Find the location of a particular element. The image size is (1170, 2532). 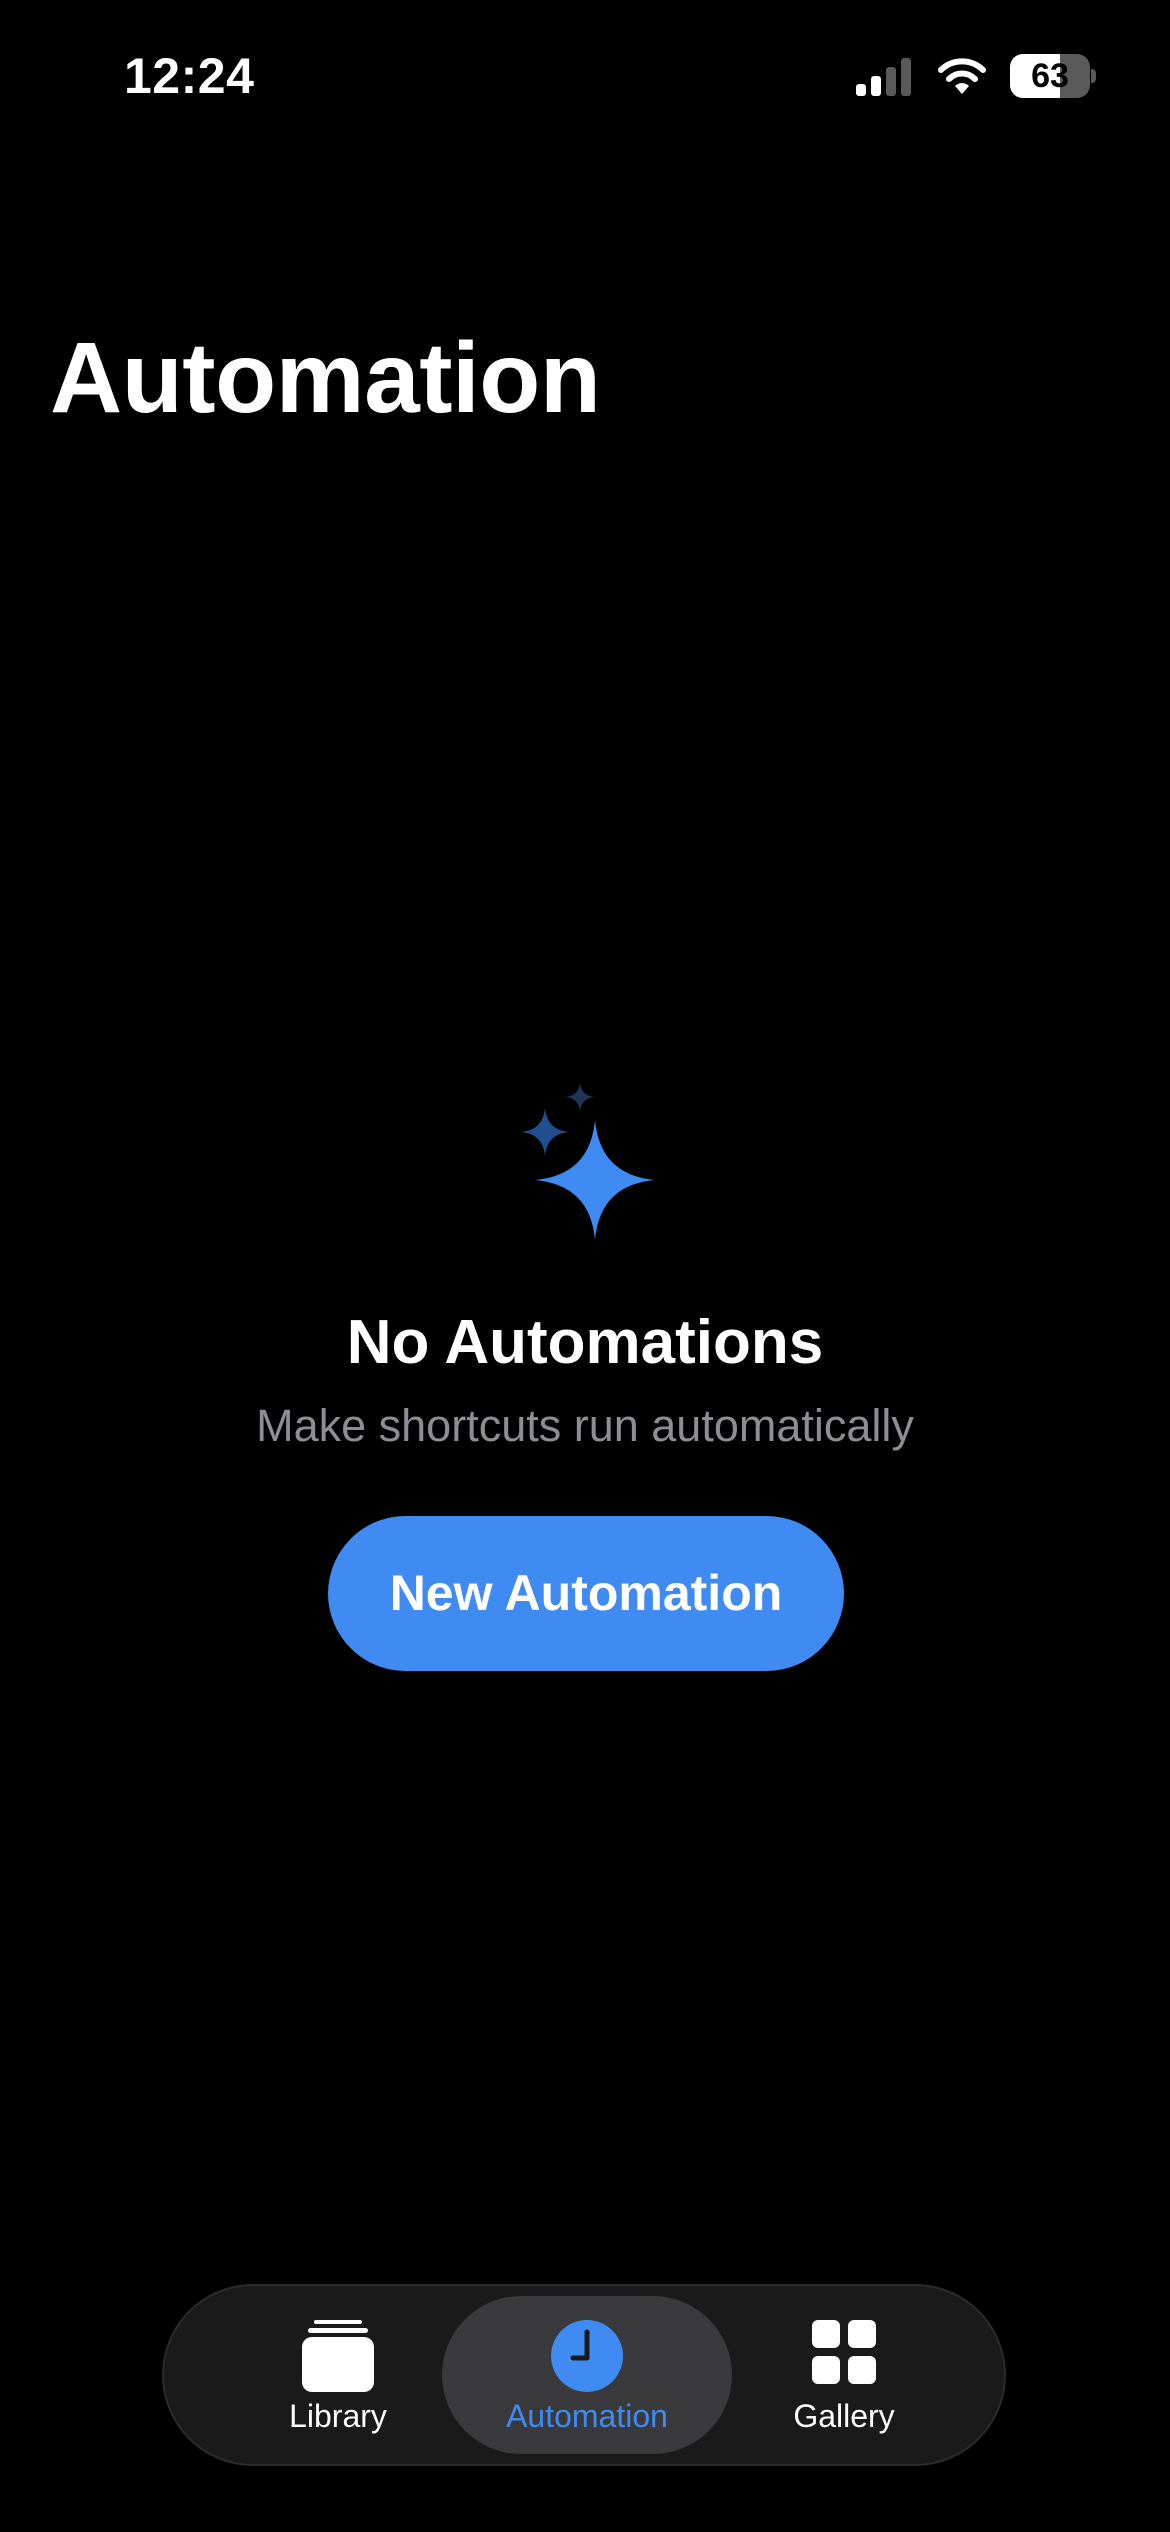

tab-library: Library is located at coordinates (338, 2375).